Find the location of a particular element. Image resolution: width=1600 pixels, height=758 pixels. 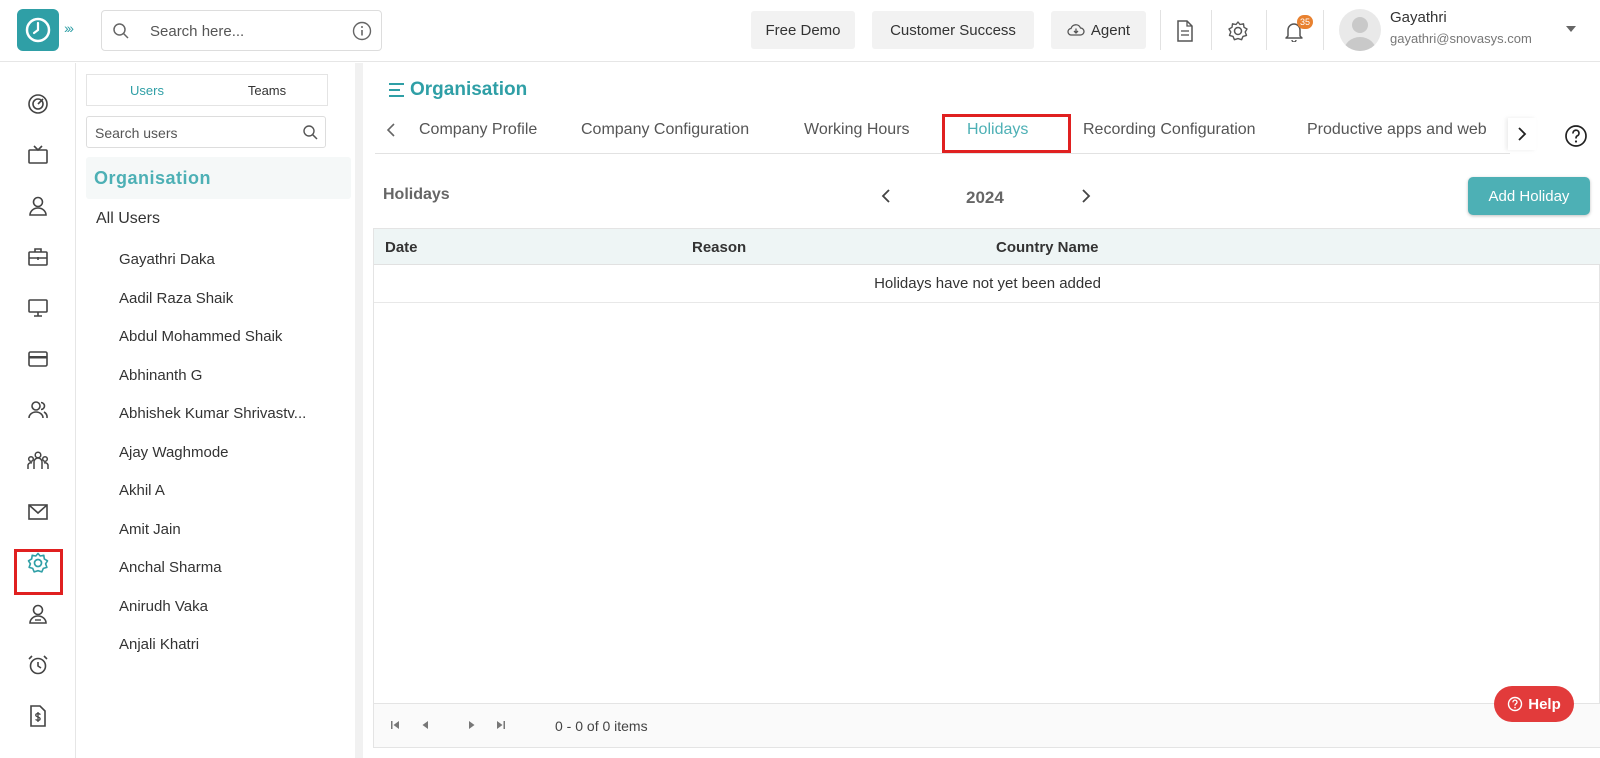

menu-icon is located at coordinates (397, 90).